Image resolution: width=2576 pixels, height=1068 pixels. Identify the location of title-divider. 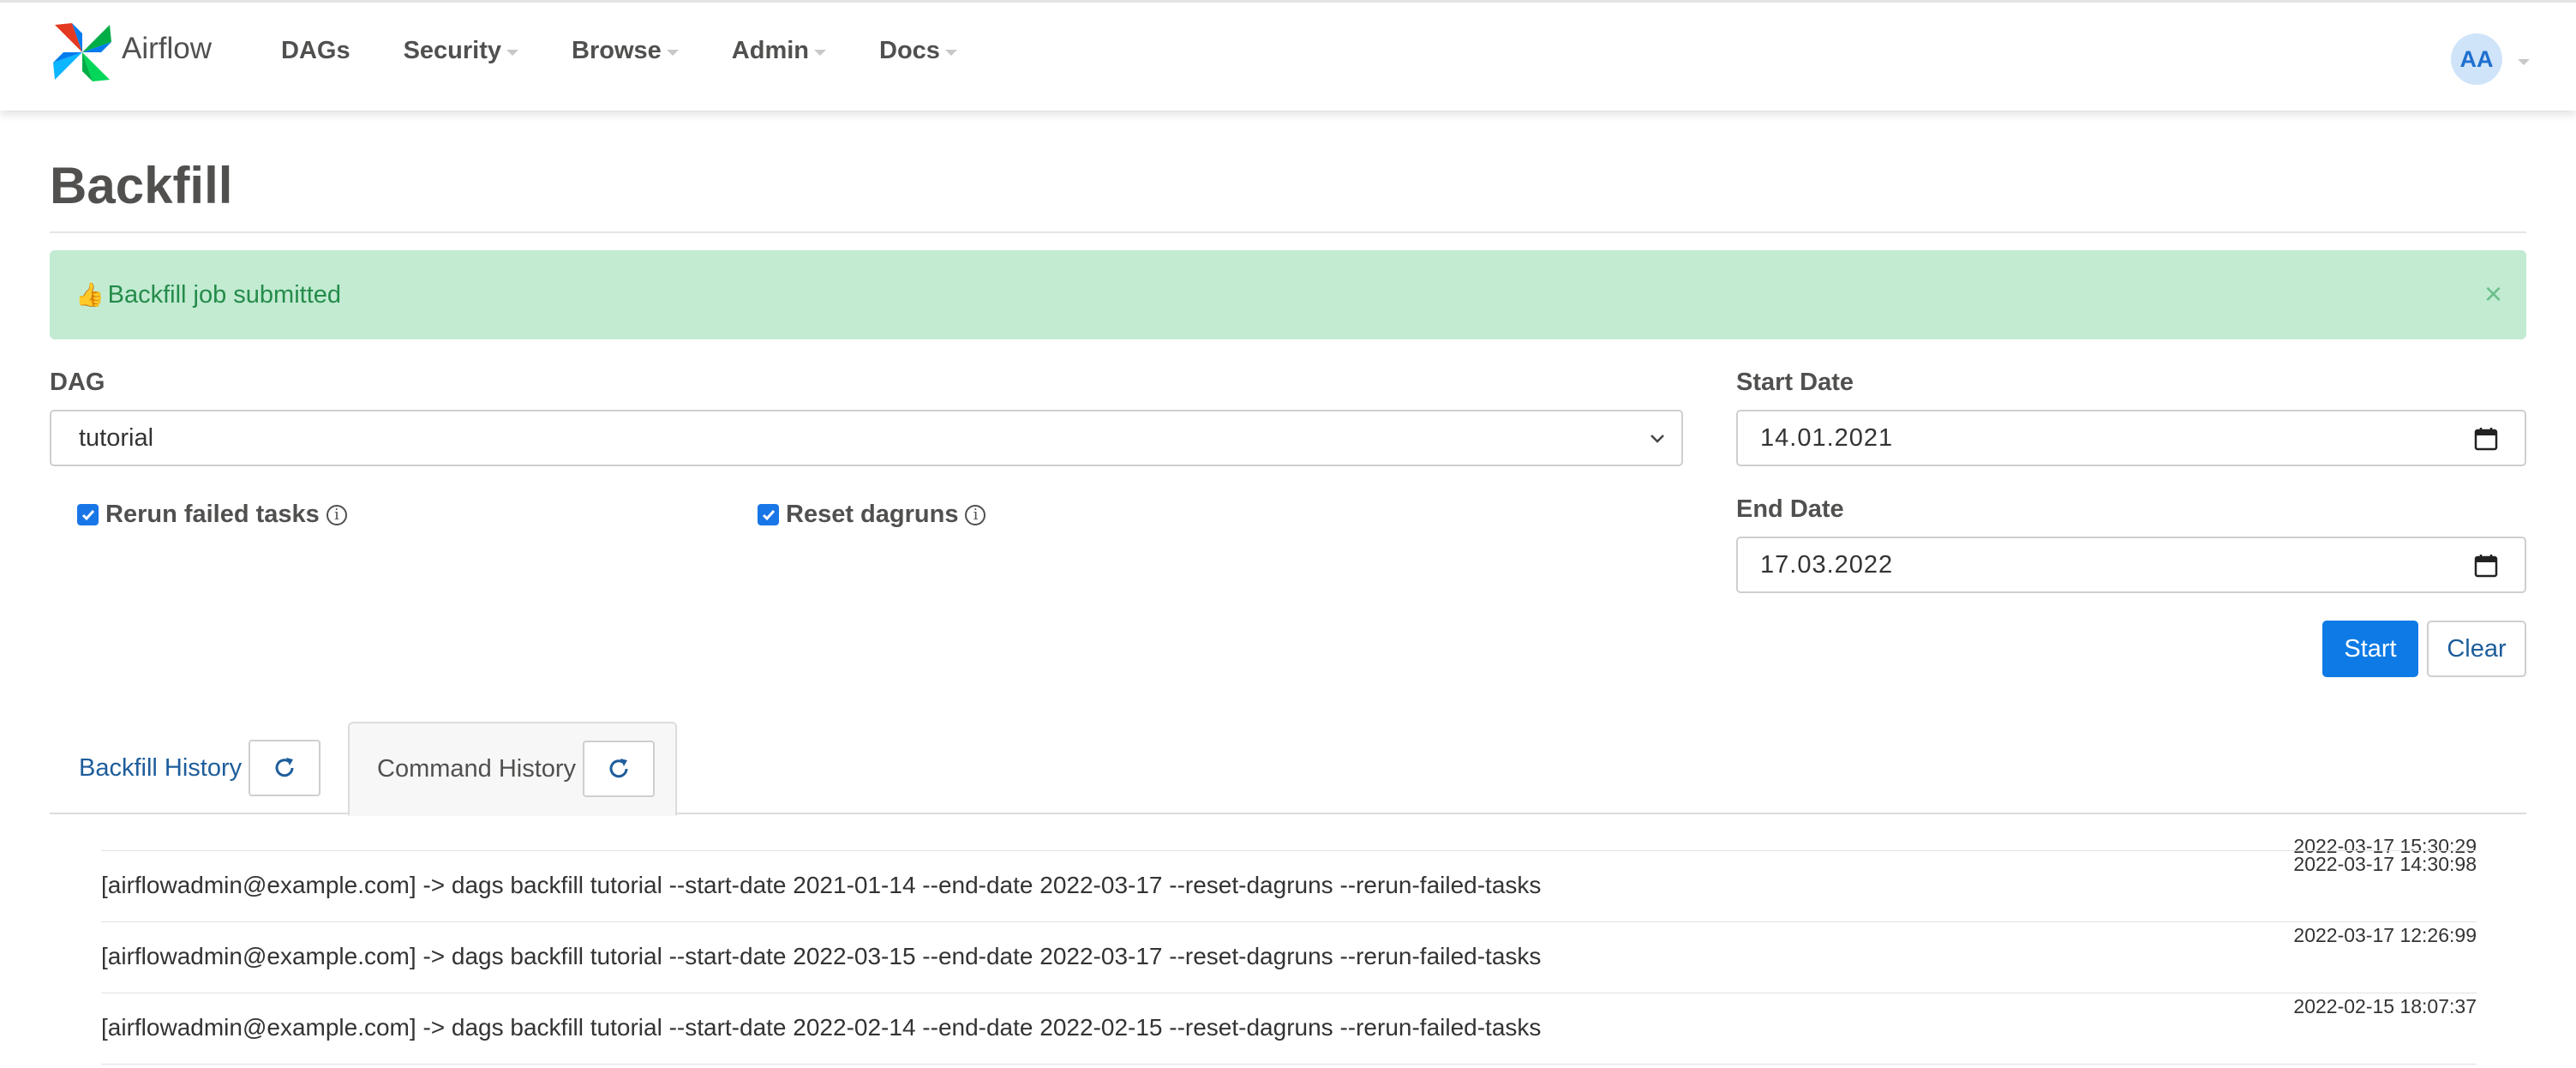
(1288, 232).